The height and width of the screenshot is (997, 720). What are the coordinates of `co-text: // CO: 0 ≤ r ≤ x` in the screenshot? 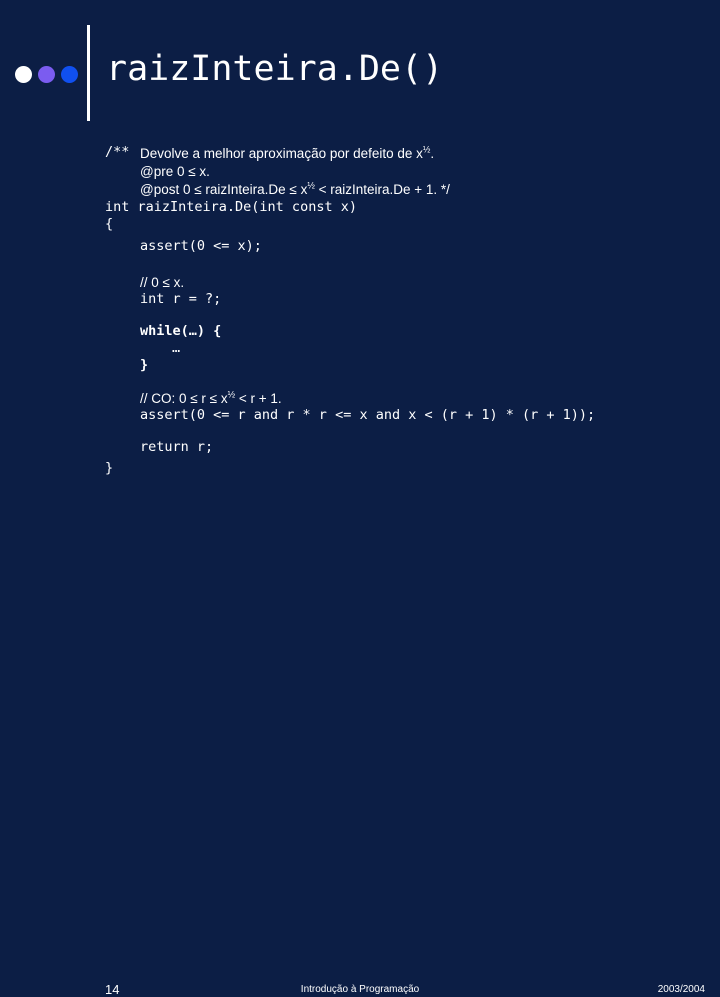 It's located at (184, 398).